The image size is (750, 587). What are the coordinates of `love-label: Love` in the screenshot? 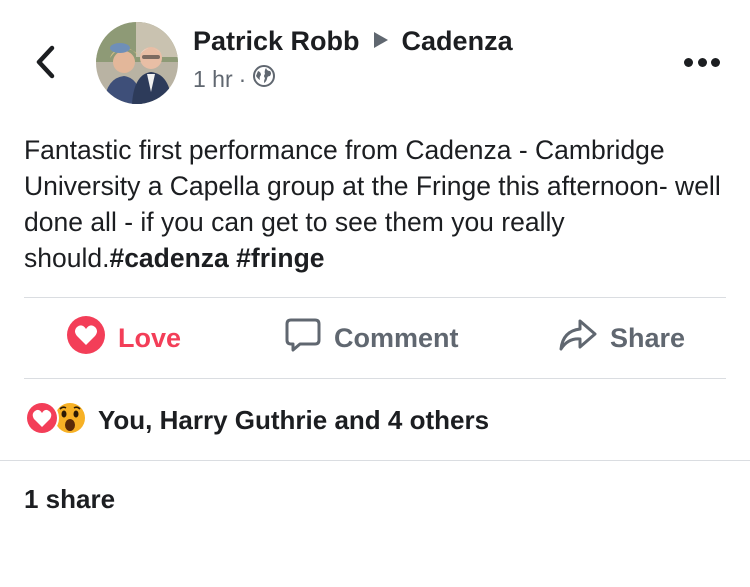 It's located at (150, 337).